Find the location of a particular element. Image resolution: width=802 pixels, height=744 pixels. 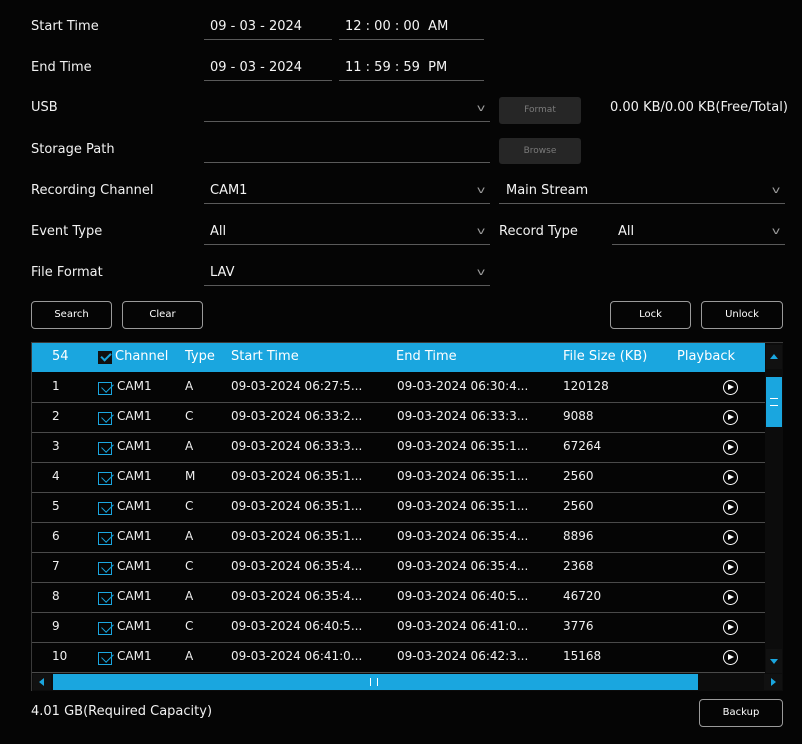

end-time-label: End Time is located at coordinates (61, 67).